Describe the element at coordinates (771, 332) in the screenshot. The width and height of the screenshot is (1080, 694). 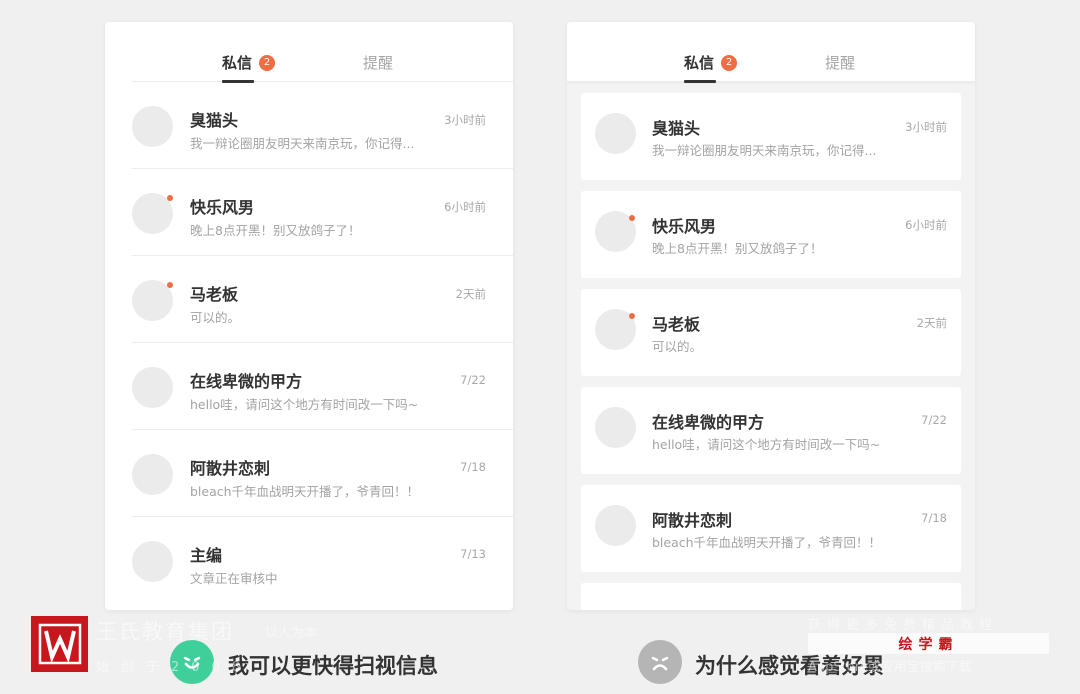
I see `conversation-card: 马老板 可以的。 2天前` at that location.